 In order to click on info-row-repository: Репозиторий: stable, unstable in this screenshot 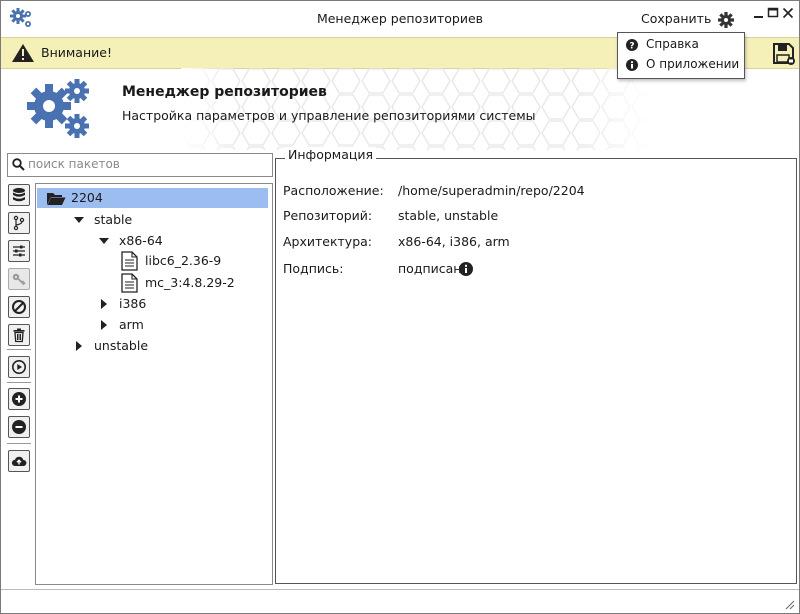, I will do `click(483, 217)`.